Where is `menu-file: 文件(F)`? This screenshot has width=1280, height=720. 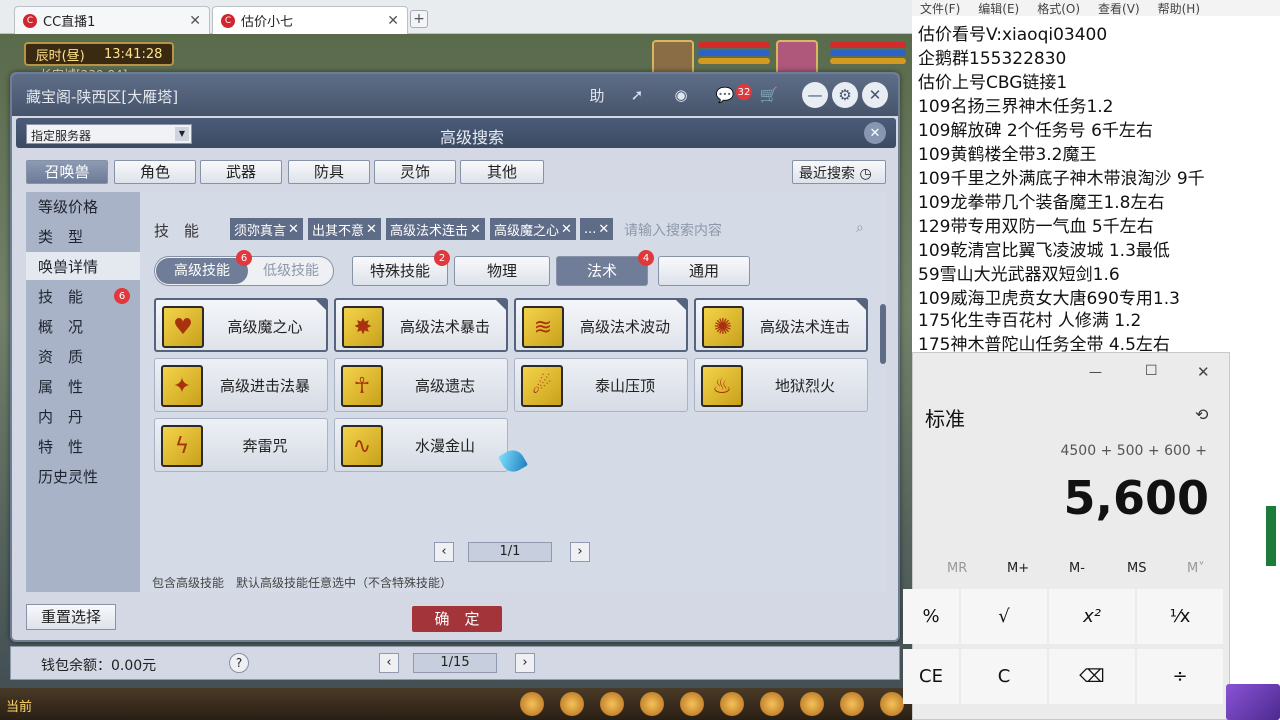 menu-file: 文件(F) is located at coordinates (940, 8).